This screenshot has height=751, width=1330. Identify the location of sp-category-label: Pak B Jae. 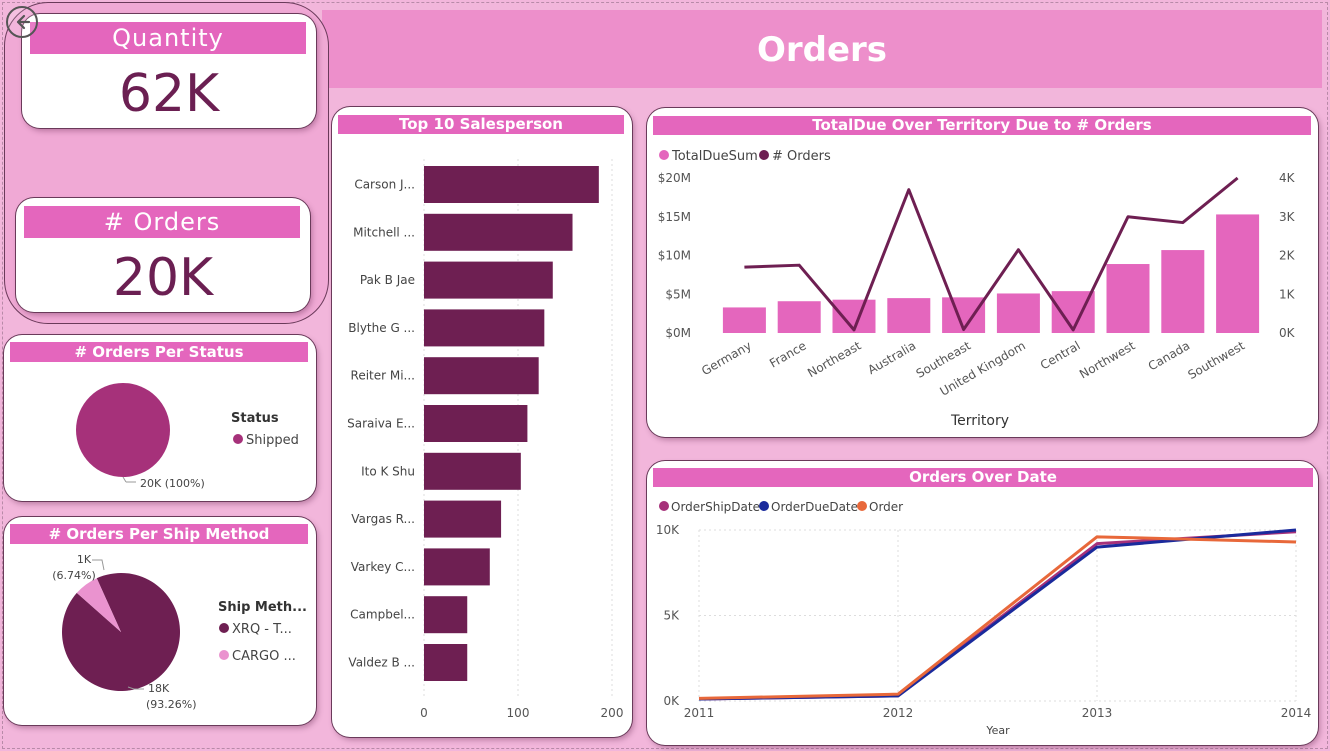
(387, 280).